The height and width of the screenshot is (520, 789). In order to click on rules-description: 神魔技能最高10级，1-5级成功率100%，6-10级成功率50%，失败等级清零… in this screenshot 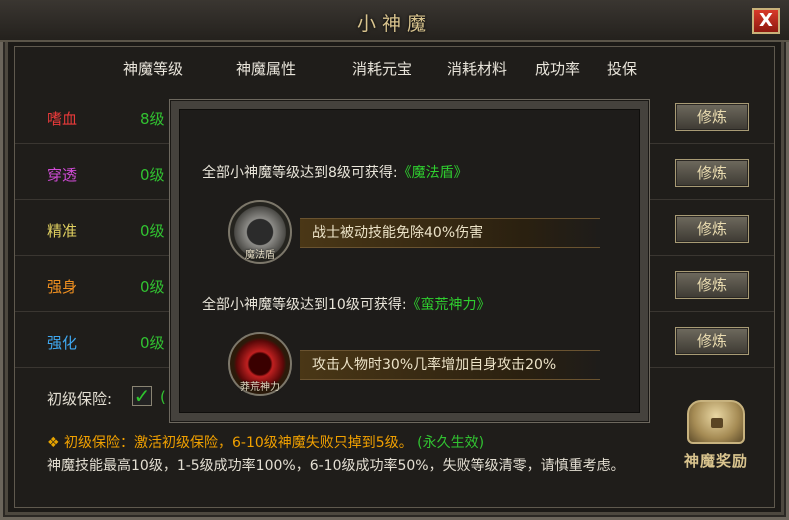, I will do `click(336, 466)`.